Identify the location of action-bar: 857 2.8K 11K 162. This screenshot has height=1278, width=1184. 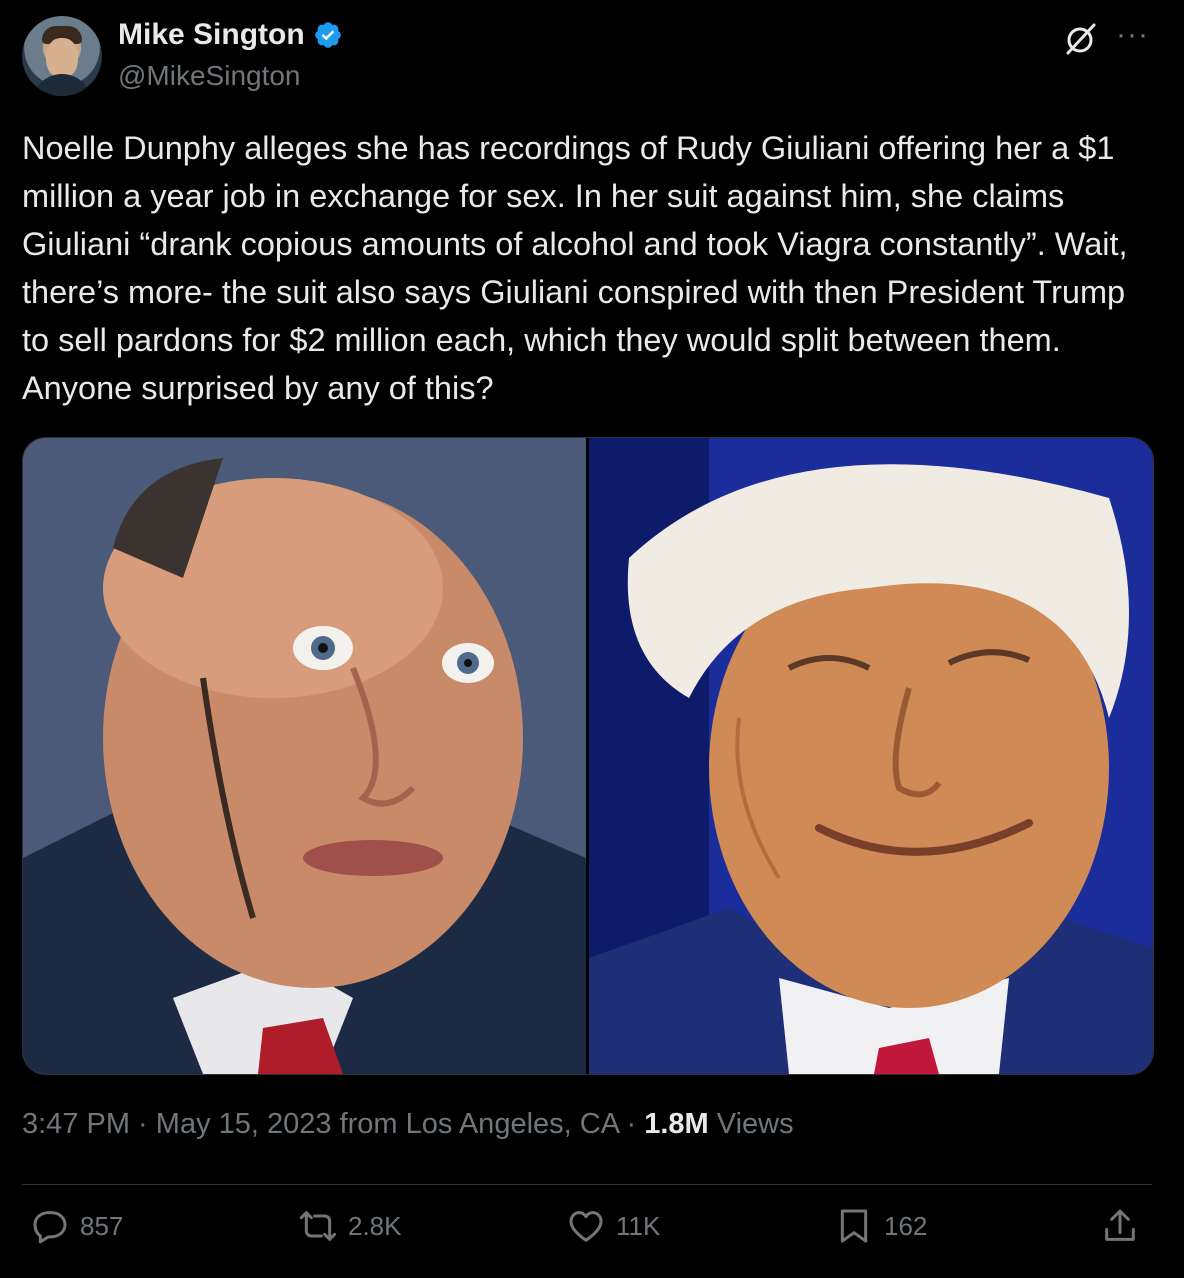
(592, 1234).